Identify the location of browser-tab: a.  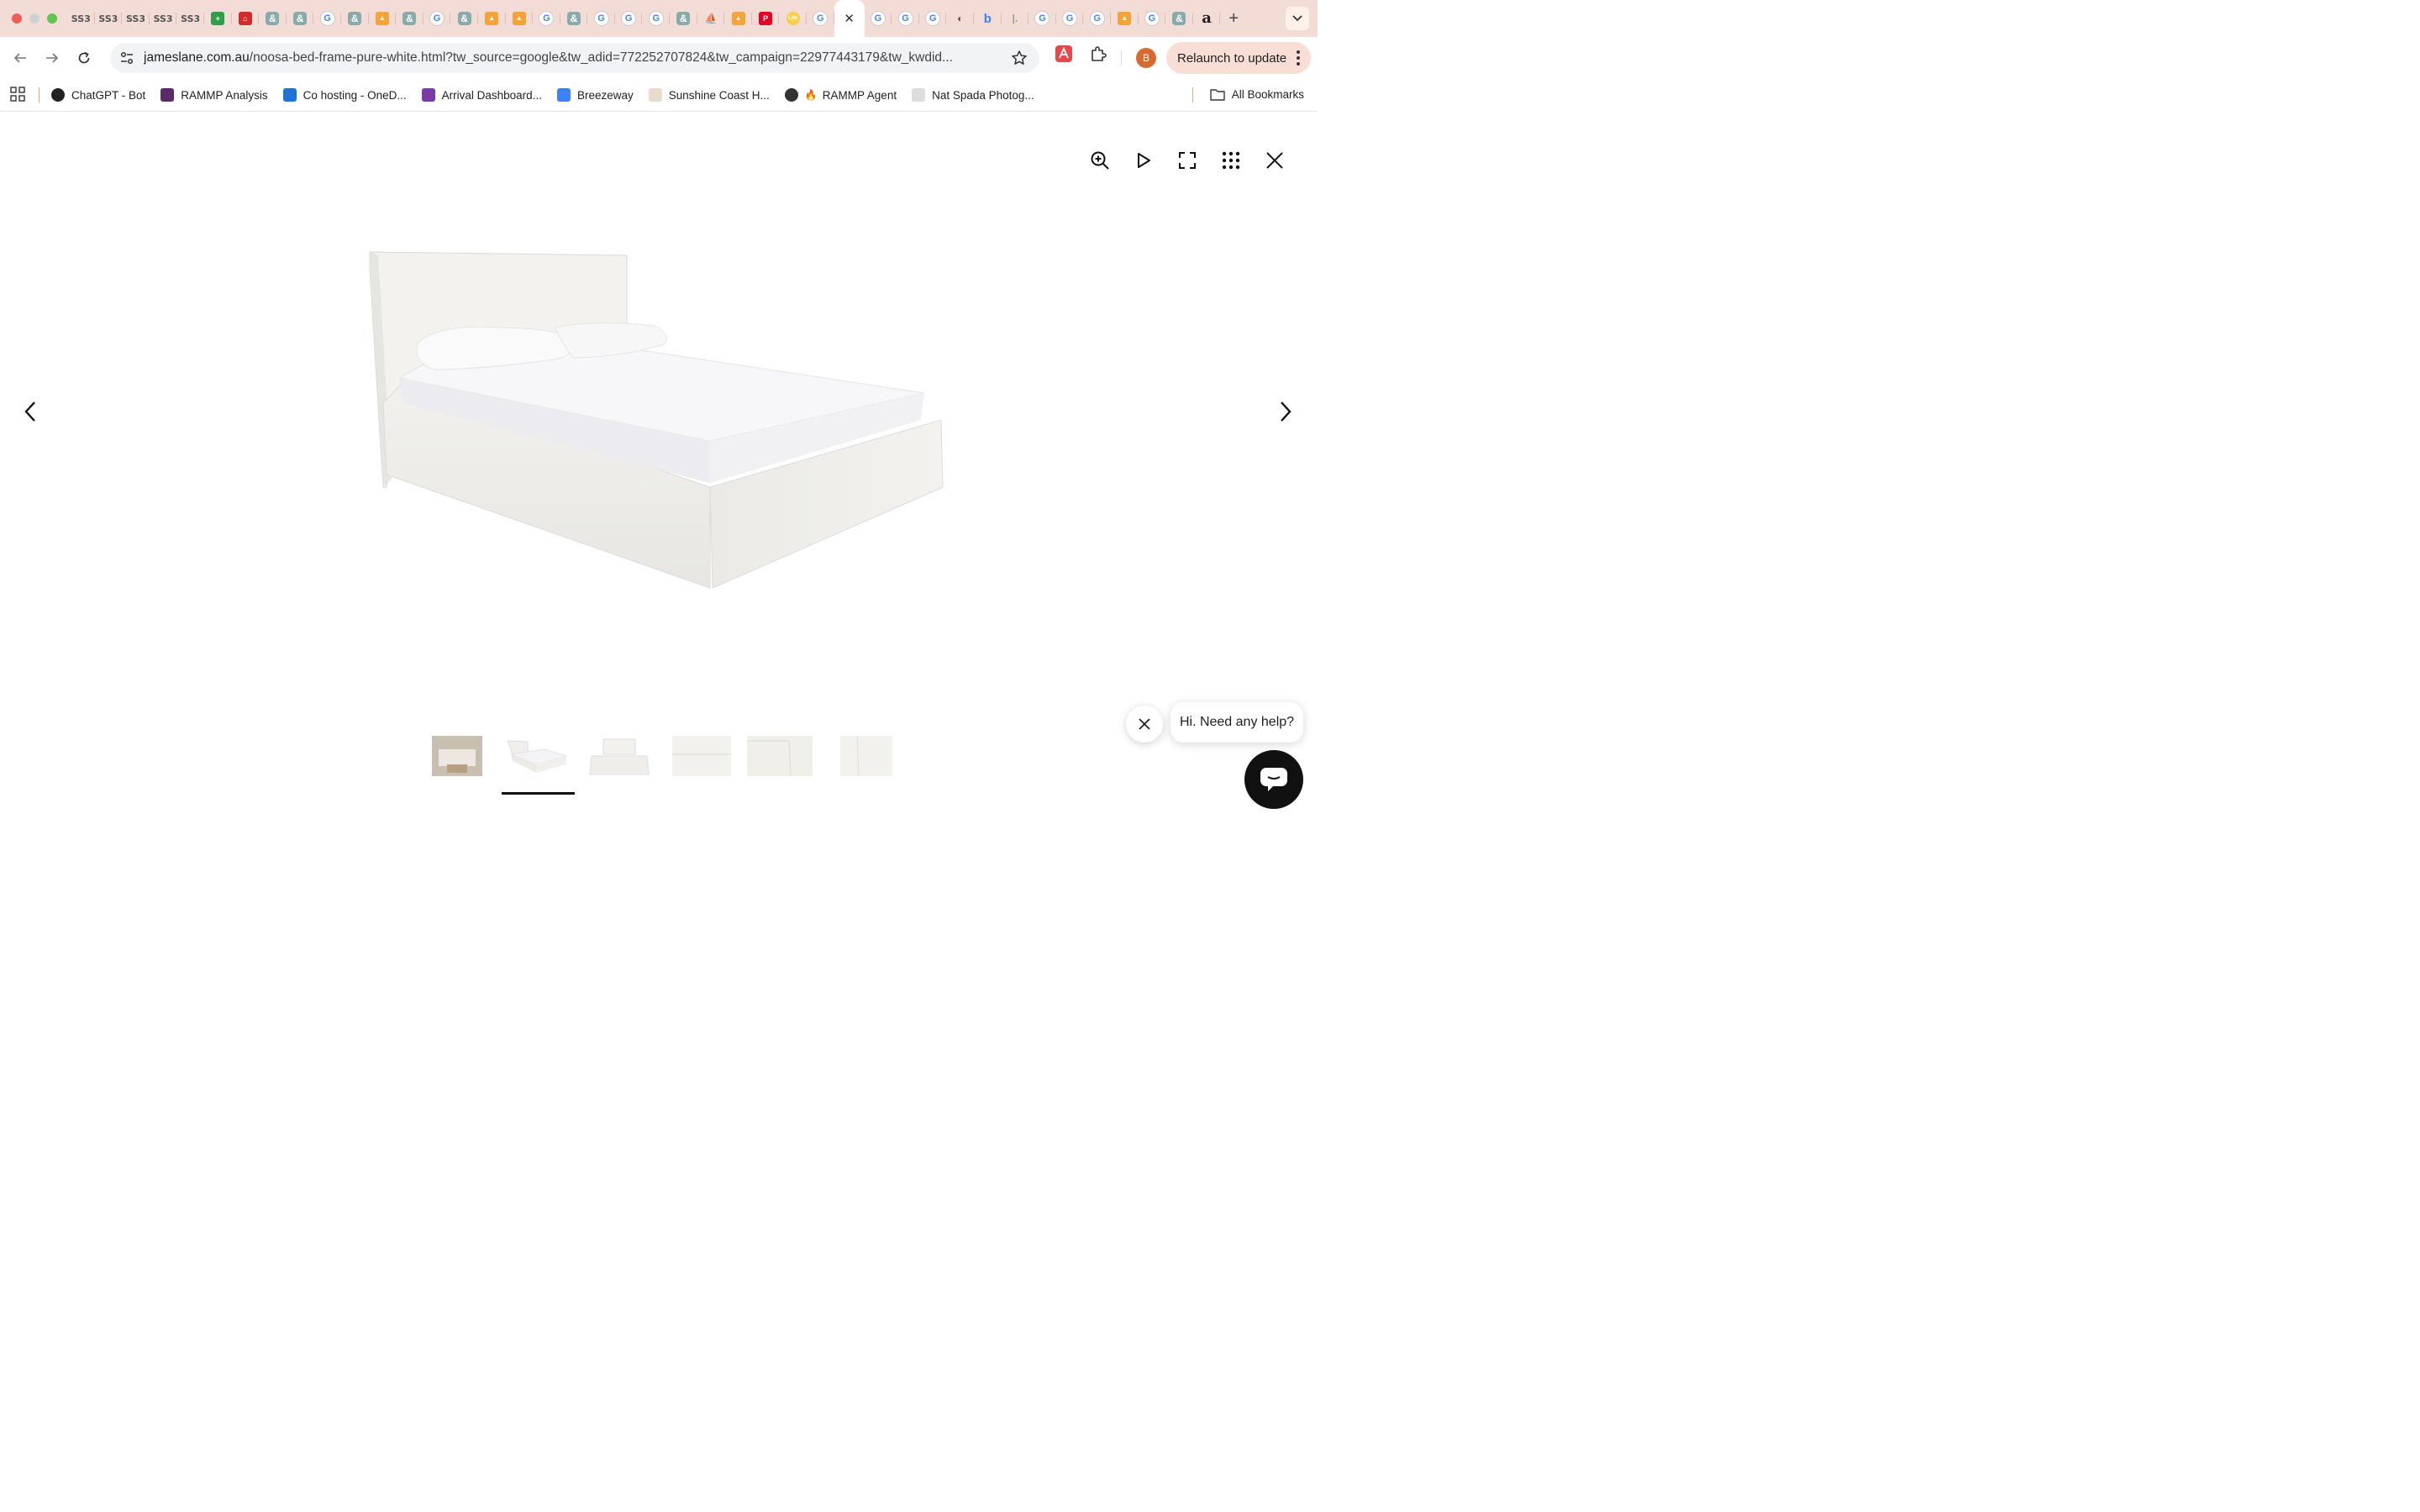
(1207, 18).